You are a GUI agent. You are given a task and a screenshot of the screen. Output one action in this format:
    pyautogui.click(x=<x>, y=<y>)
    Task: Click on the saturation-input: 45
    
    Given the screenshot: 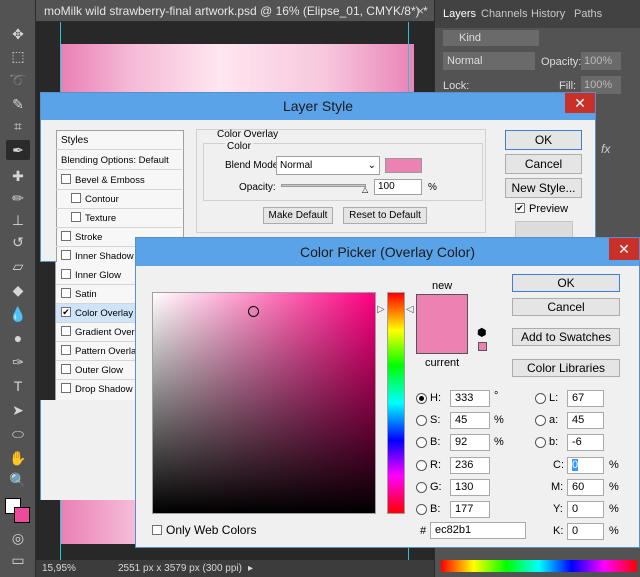 What is the action you would take?
    pyautogui.click(x=470, y=420)
    